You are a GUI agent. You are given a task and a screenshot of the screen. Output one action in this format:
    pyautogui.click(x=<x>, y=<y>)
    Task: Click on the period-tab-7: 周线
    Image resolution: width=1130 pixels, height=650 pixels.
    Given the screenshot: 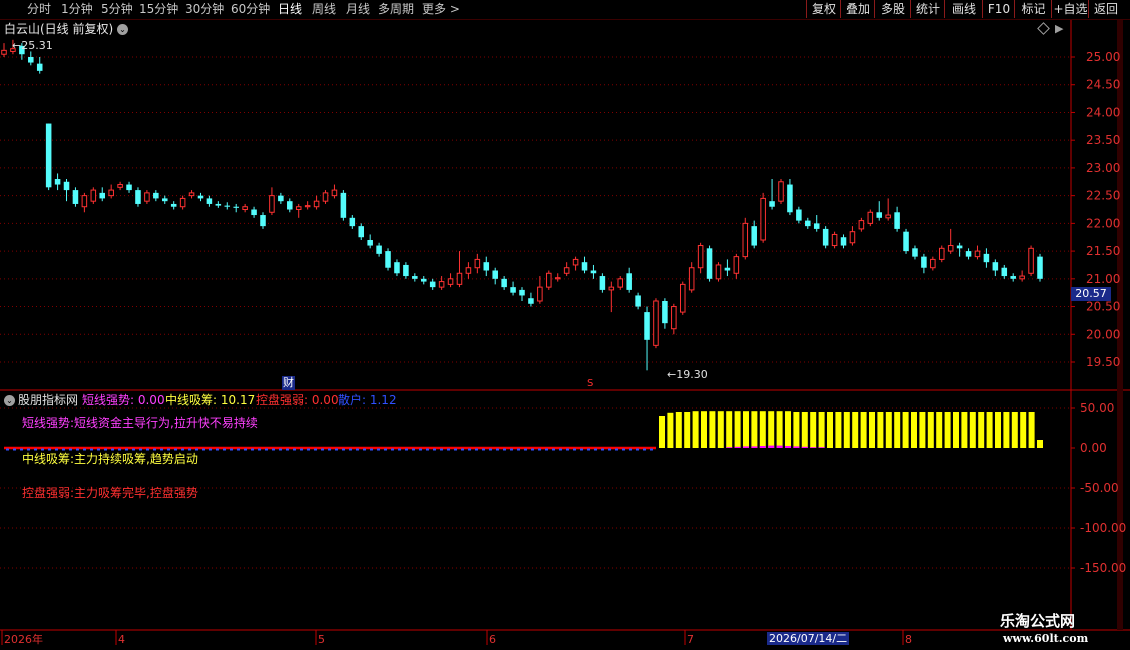 What is the action you would take?
    pyautogui.click(x=324, y=9)
    